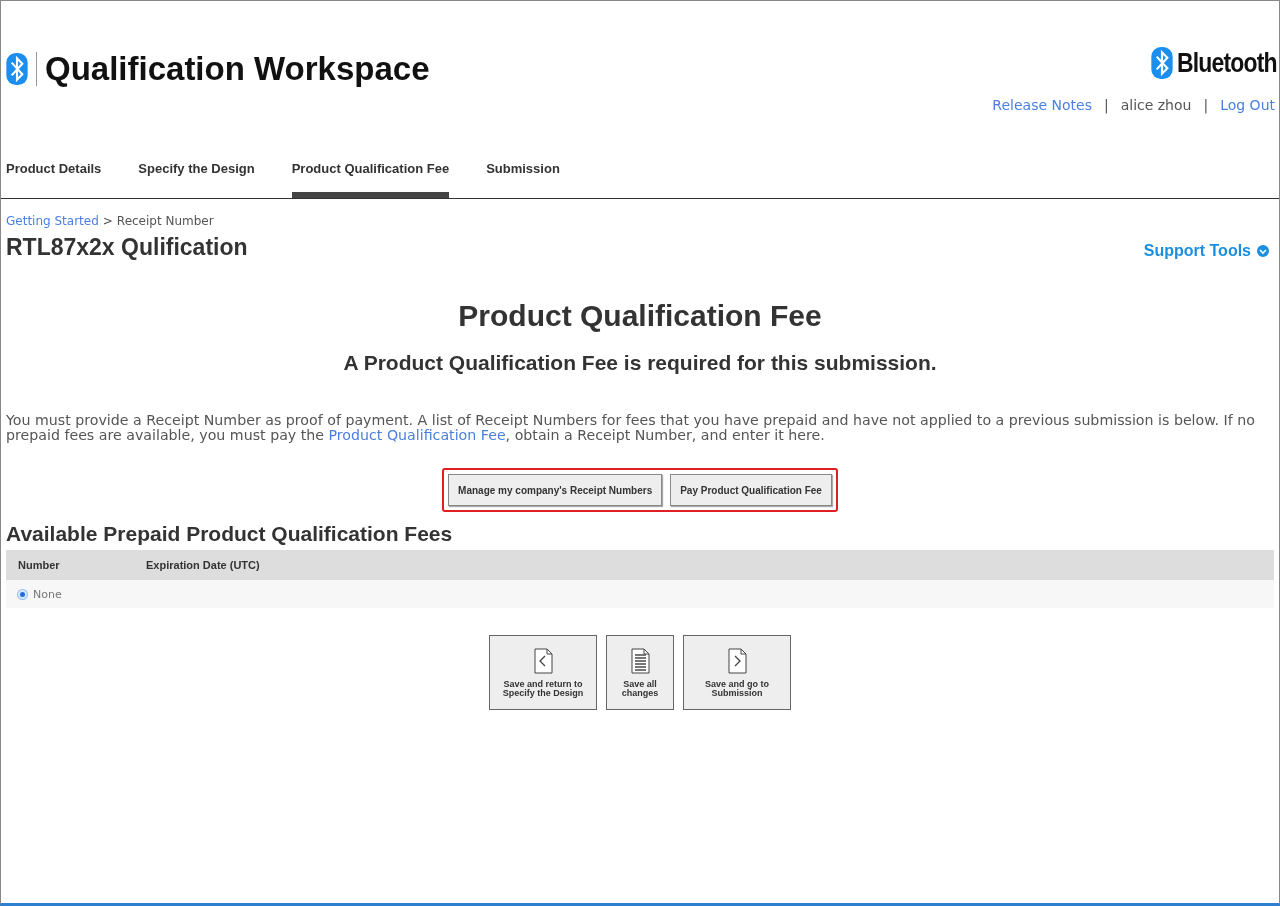 This screenshot has width=1280, height=906. Describe the element at coordinates (127, 247) in the screenshot. I see `page-title: RTL87x2x Qulification` at that location.